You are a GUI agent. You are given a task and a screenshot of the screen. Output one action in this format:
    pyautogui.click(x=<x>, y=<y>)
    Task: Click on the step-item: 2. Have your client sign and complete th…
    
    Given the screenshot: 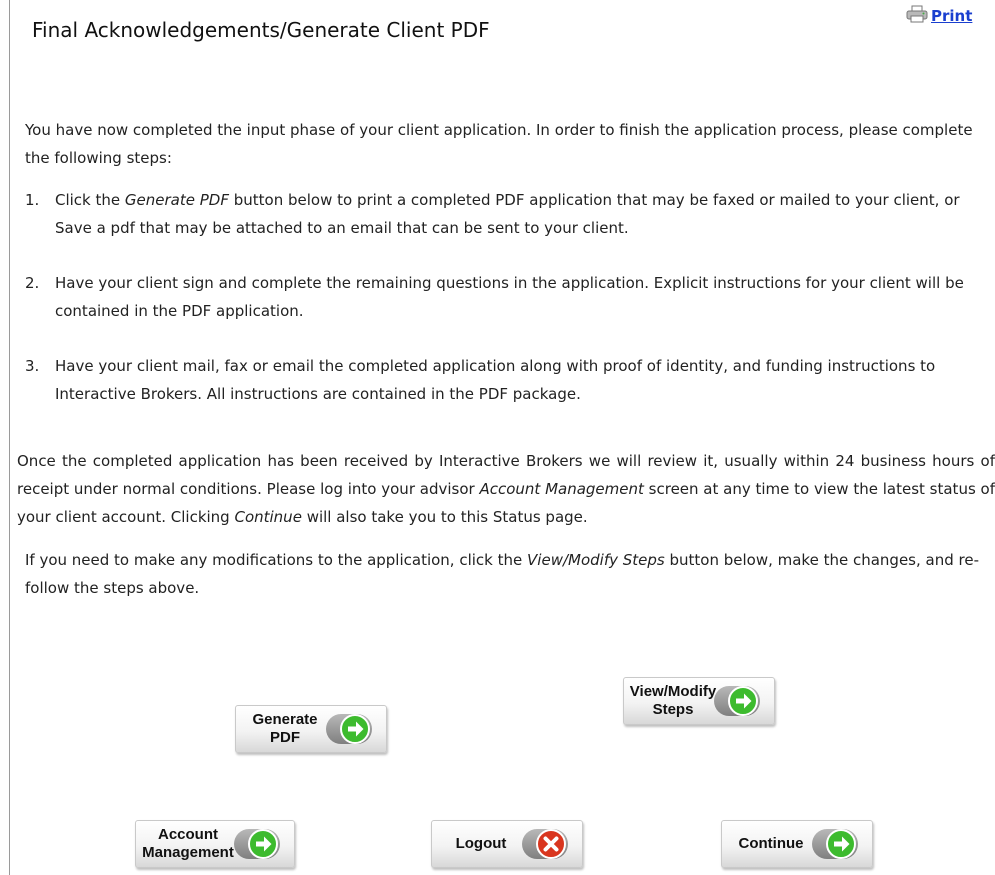 What is the action you would take?
    pyautogui.click(x=495, y=297)
    